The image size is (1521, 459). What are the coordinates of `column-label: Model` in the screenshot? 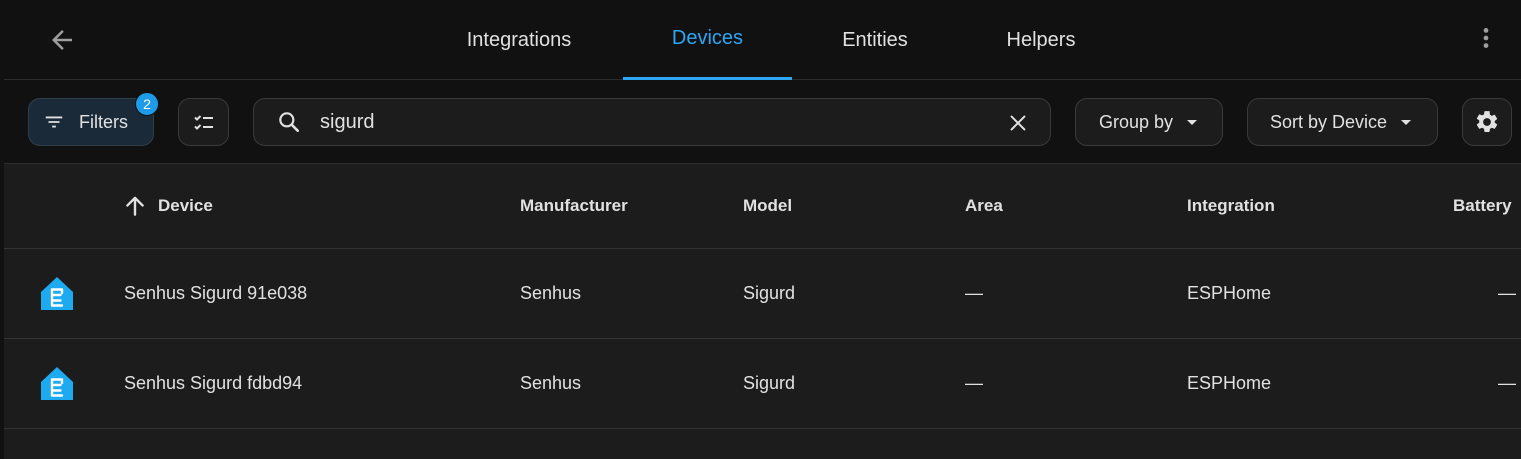 It's located at (768, 205).